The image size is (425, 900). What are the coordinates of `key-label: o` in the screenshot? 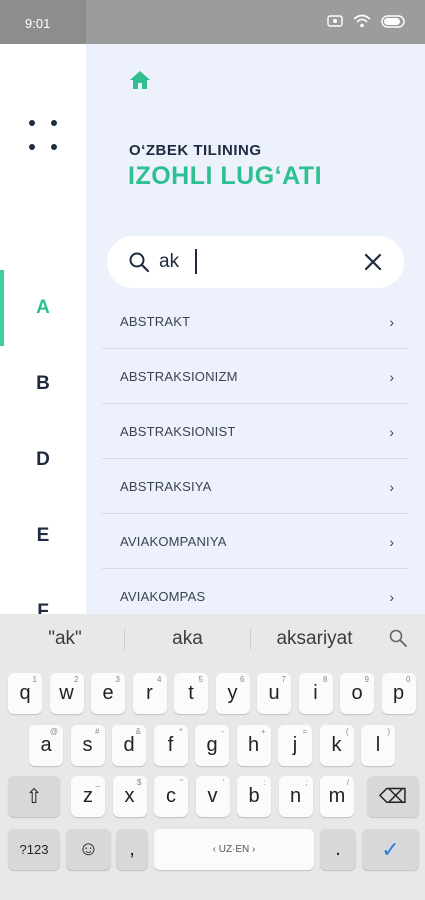 It's located at (357, 693).